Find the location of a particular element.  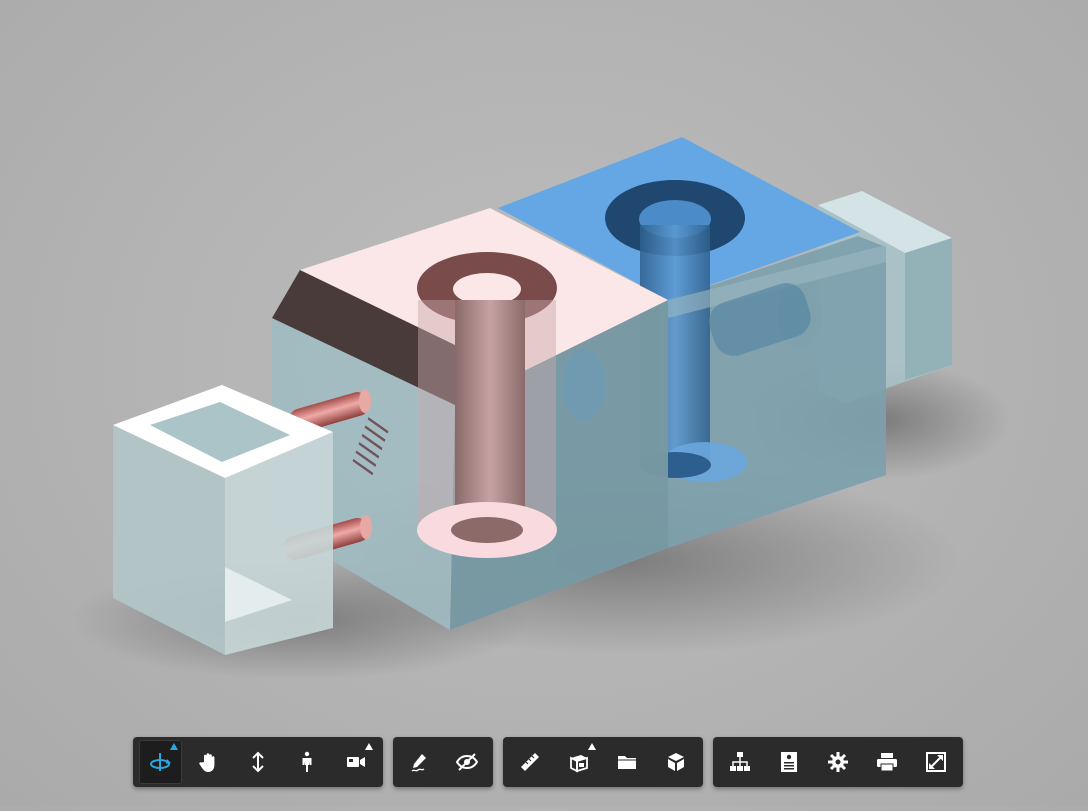

zoom-arrows-icon is located at coordinates (258, 762).